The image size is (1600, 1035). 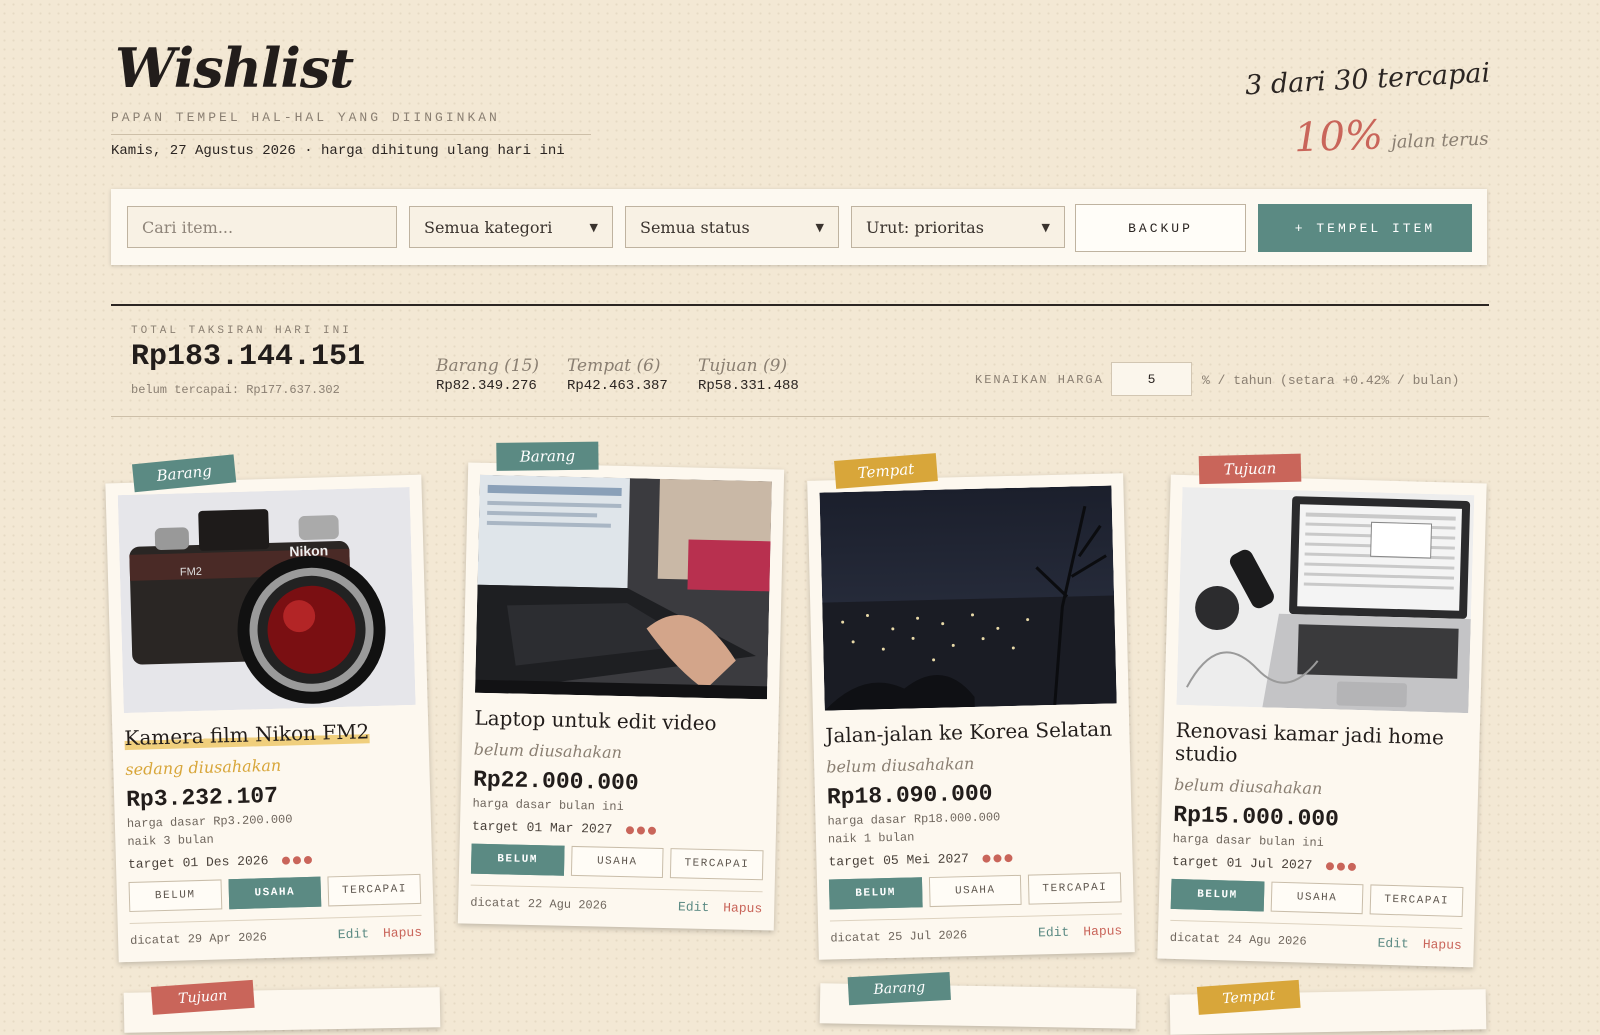 I want to click on sort-select: Urut: prioritas ▼, so click(x=958, y=227).